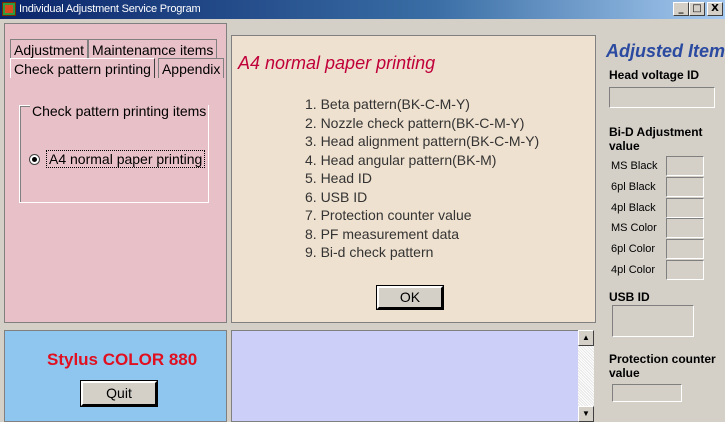  Describe the element at coordinates (119, 393) in the screenshot. I see `quit-button: Quit` at that location.